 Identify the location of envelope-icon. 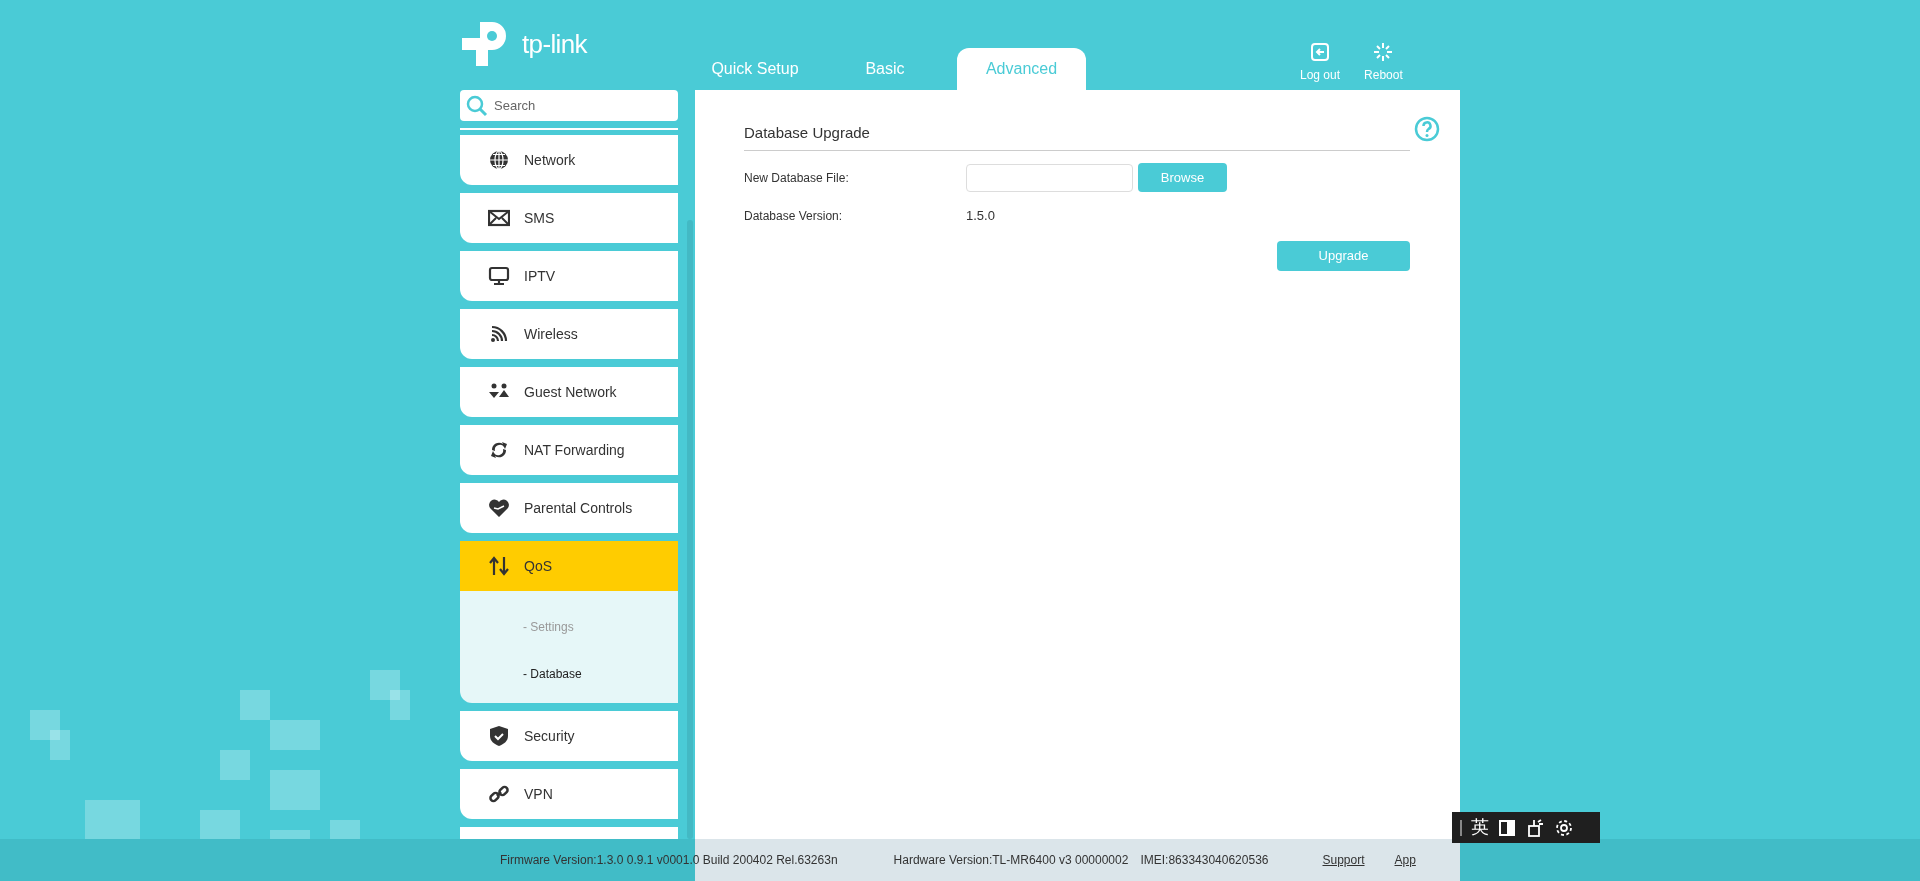
(499, 218).